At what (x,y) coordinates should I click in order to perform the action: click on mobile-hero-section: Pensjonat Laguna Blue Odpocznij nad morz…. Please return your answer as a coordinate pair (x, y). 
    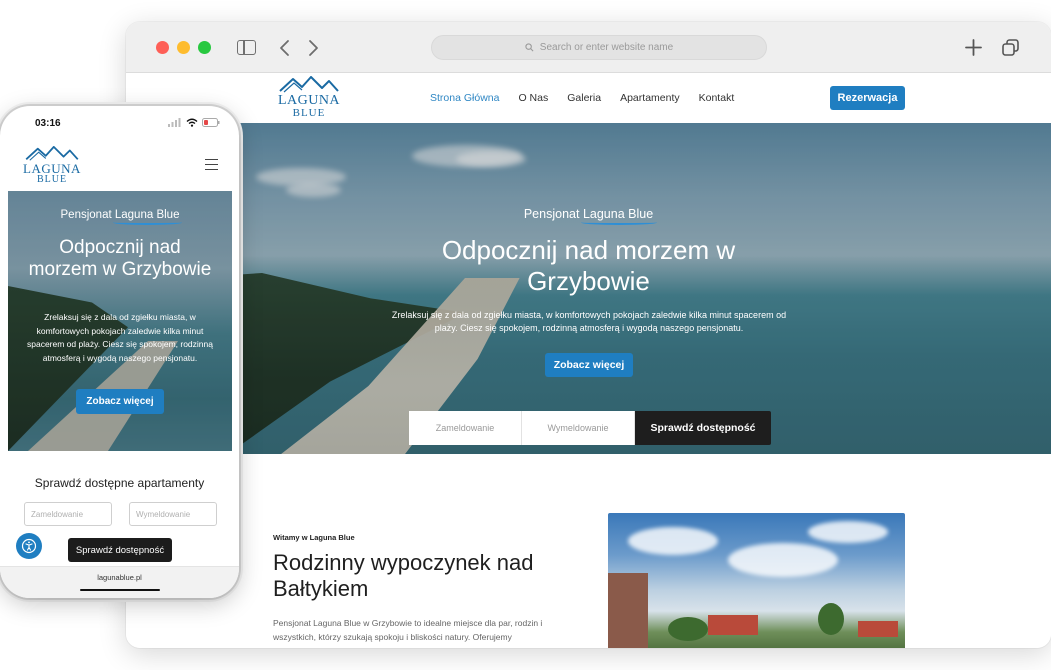
    Looking at the image, I should click on (120, 321).